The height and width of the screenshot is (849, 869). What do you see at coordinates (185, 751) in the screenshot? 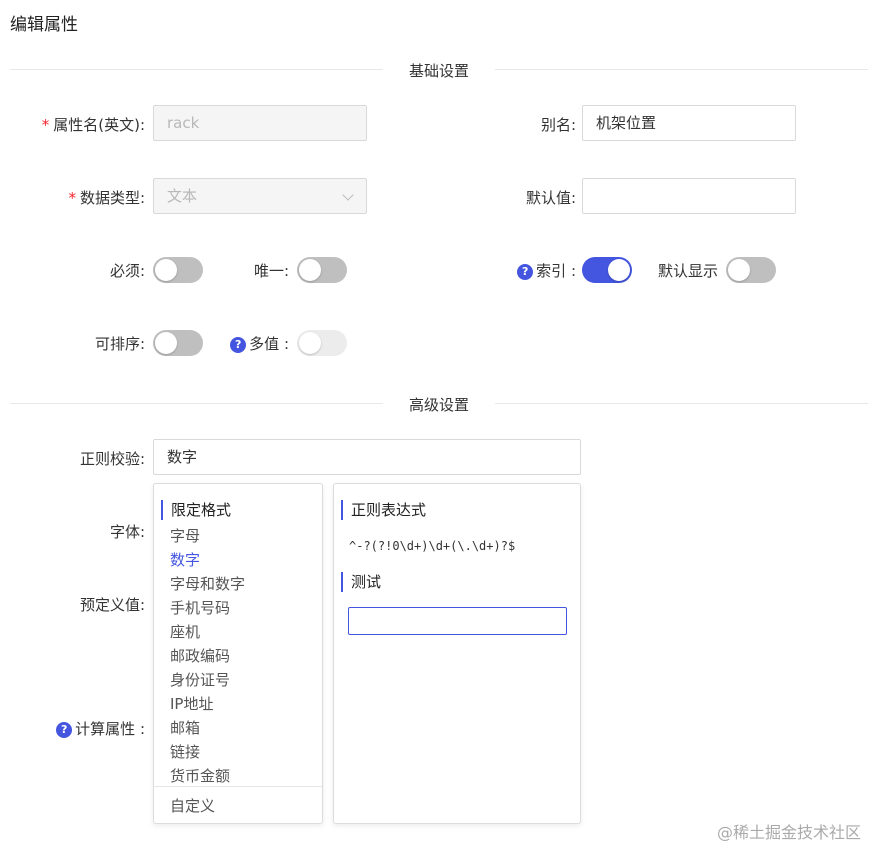
I see `format-item: 链接` at bounding box center [185, 751].